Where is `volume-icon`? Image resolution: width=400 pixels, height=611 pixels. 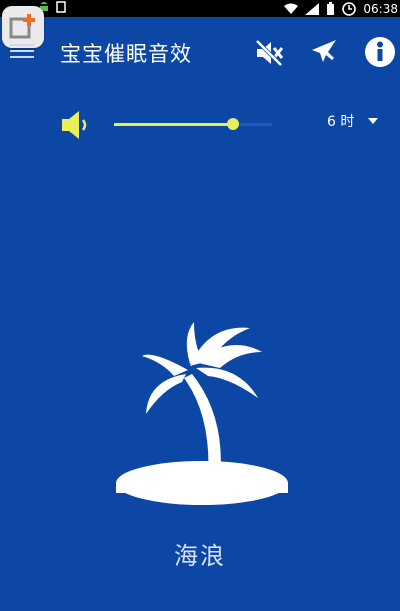 volume-icon is located at coordinates (74, 125).